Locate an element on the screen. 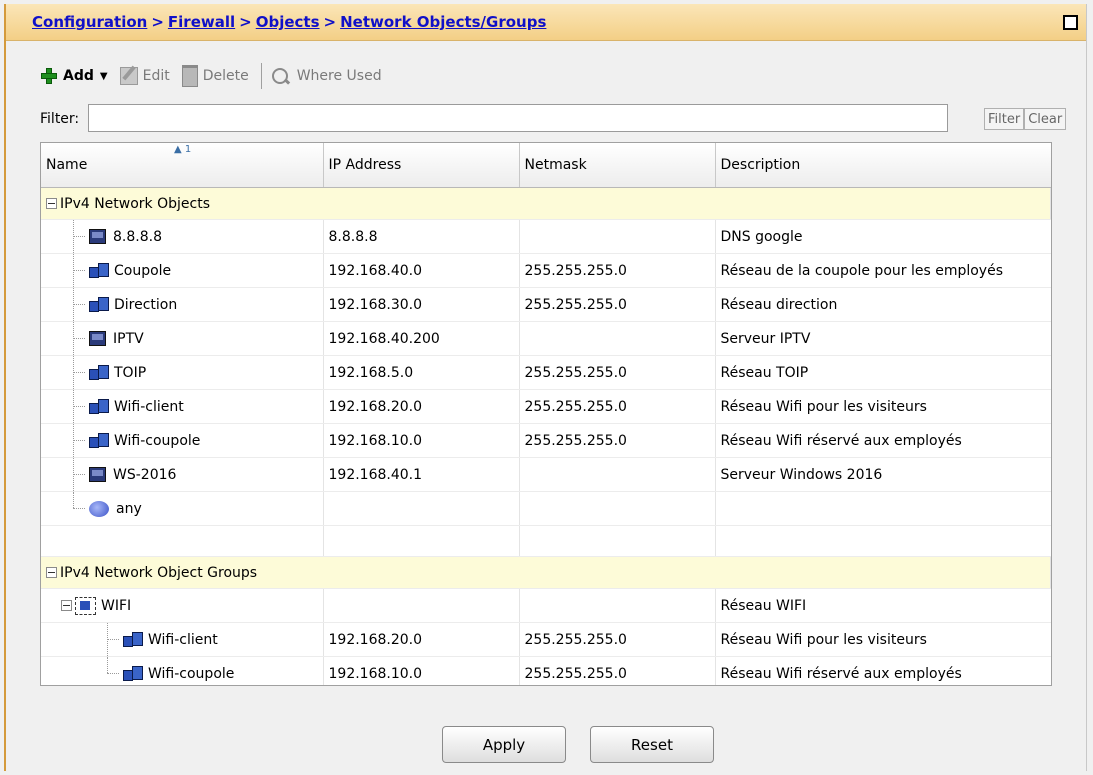 The image size is (1093, 775). cell-description: DNS google is located at coordinates (883, 236).